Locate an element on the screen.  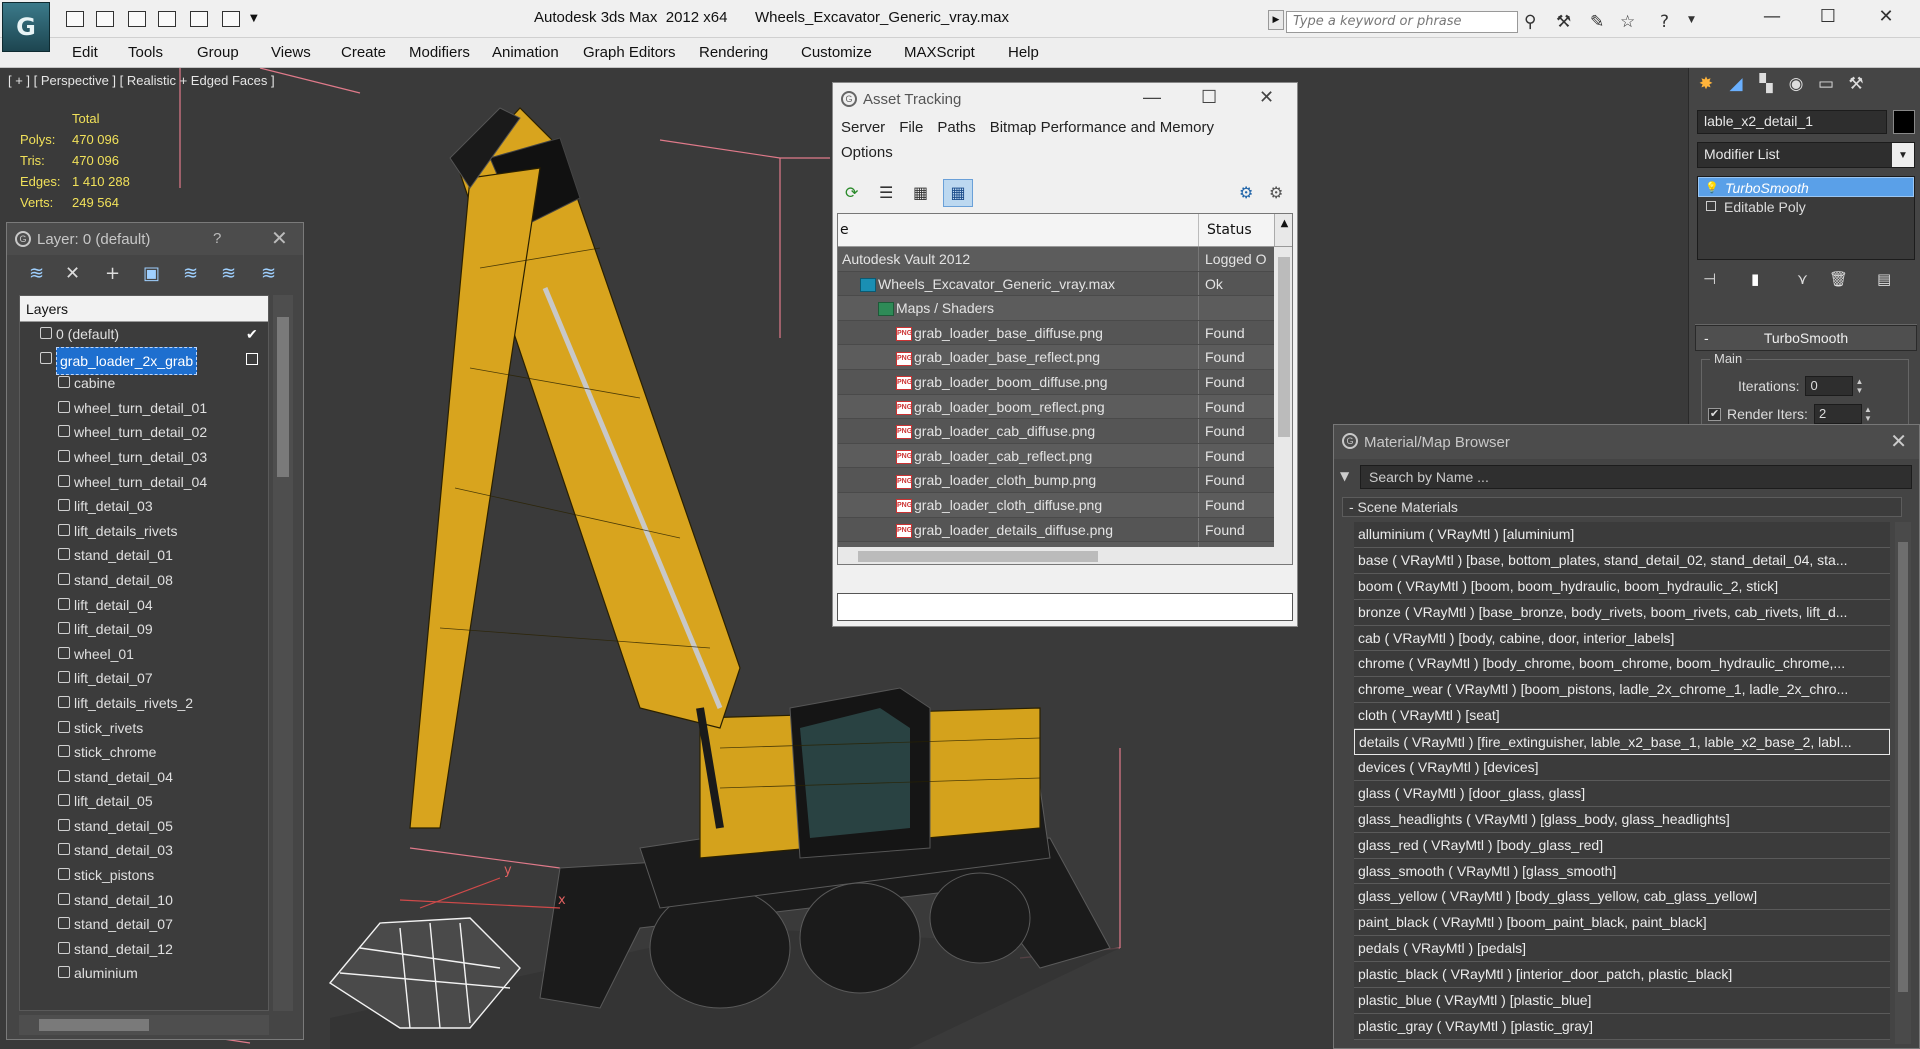
menu-views: Views is located at coordinates (291, 52).